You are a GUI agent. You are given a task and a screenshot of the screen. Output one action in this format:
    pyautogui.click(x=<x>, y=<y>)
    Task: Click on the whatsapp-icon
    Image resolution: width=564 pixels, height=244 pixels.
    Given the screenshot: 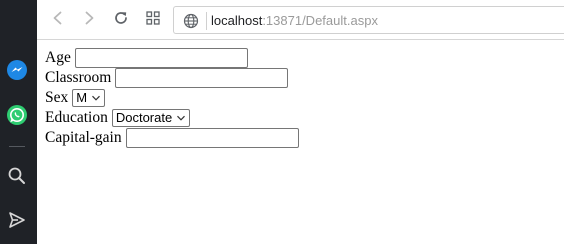 What is the action you would take?
    pyautogui.click(x=17, y=115)
    